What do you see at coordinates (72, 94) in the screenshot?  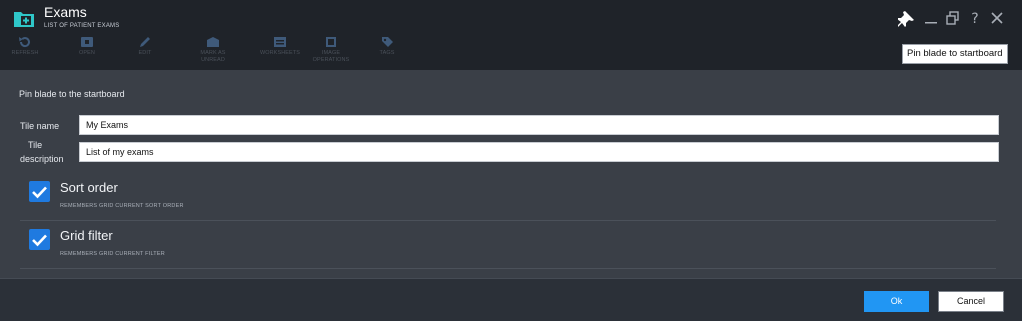 I see `pin-dialog-title: Pin blade to the startboard` at bounding box center [72, 94].